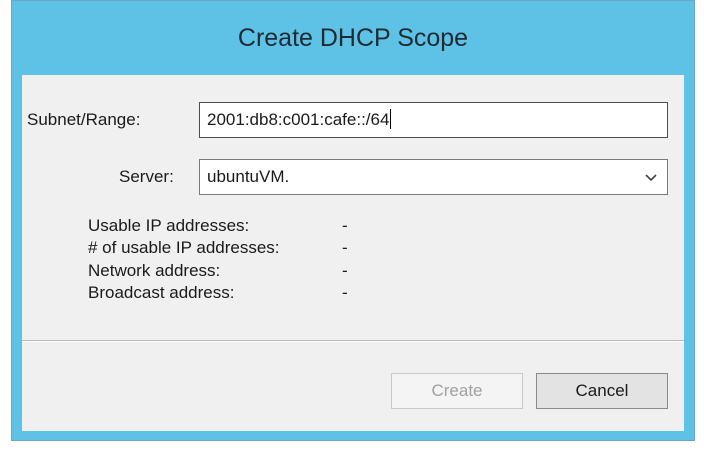 This screenshot has height=452, width=704. I want to click on subnet-range-input: 2001:db8:c001:cafe::/64, so click(433, 120).